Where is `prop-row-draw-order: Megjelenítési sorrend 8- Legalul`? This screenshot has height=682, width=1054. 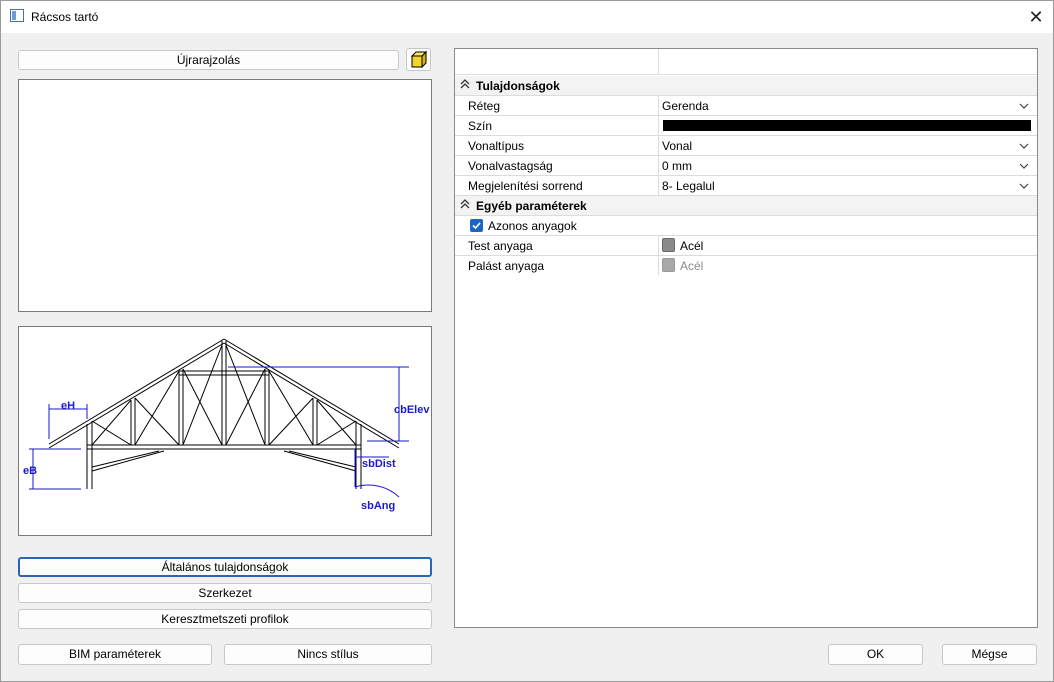
prop-row-draw-order: Megjelenítési sorrend 8- Legalul is located at coordinates (746, 186).